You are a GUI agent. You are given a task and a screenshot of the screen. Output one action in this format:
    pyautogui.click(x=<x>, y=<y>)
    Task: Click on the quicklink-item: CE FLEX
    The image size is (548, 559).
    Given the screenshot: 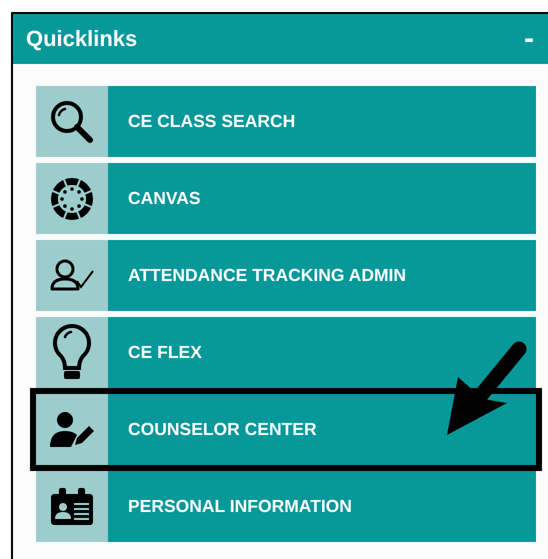 What is the action you would take?
    pyautogui.click(x=286, y=352)
    